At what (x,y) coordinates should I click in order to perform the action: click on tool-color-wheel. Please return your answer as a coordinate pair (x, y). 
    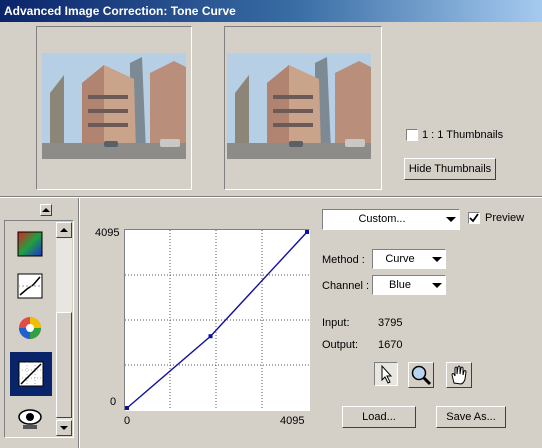
    Looking at the image, I should click on (30, 328).